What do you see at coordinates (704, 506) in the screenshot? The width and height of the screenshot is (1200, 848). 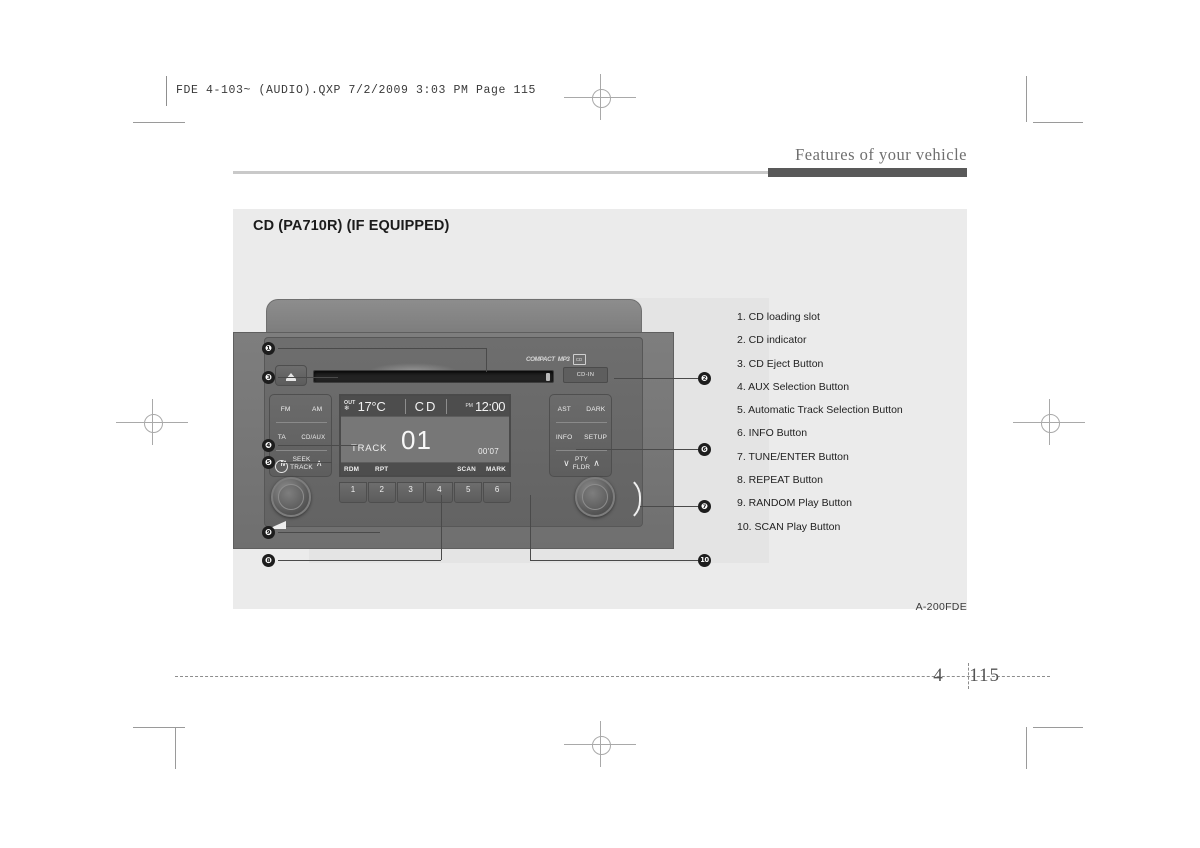 I see `callout-7: ❼` at bounding box center [704, 506].